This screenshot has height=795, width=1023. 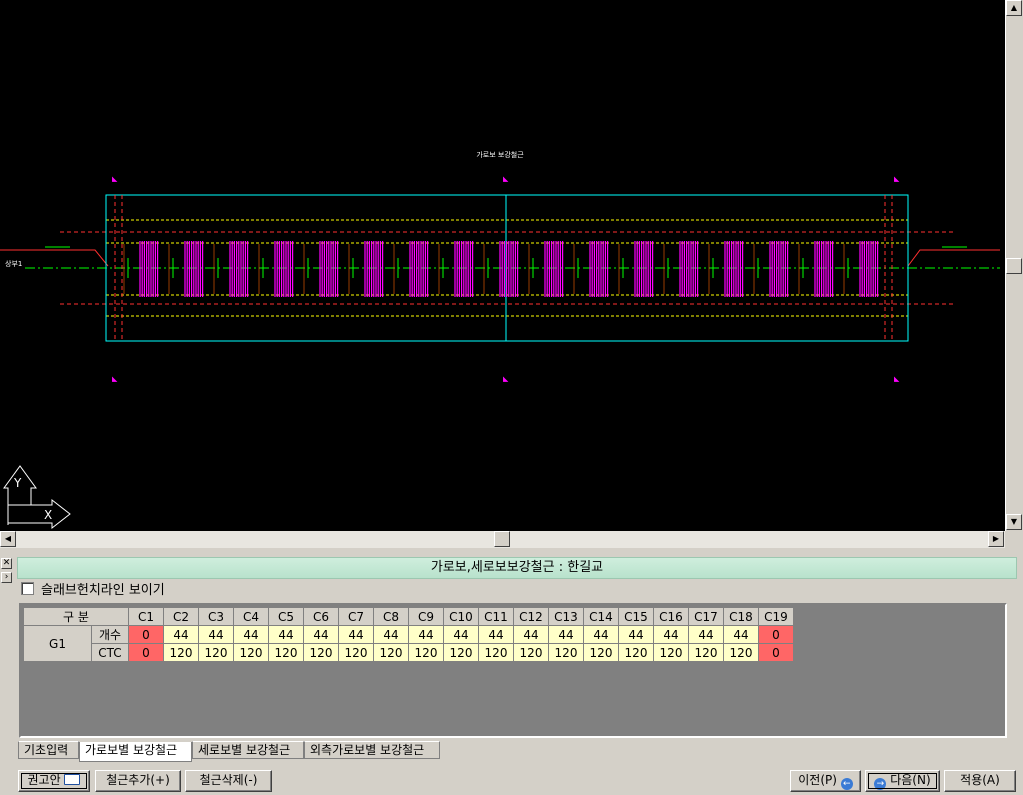 What do you see at coordinates (356, 616) in the screenshot?
I see `column-header: C7` at bounding box center [356, 616].